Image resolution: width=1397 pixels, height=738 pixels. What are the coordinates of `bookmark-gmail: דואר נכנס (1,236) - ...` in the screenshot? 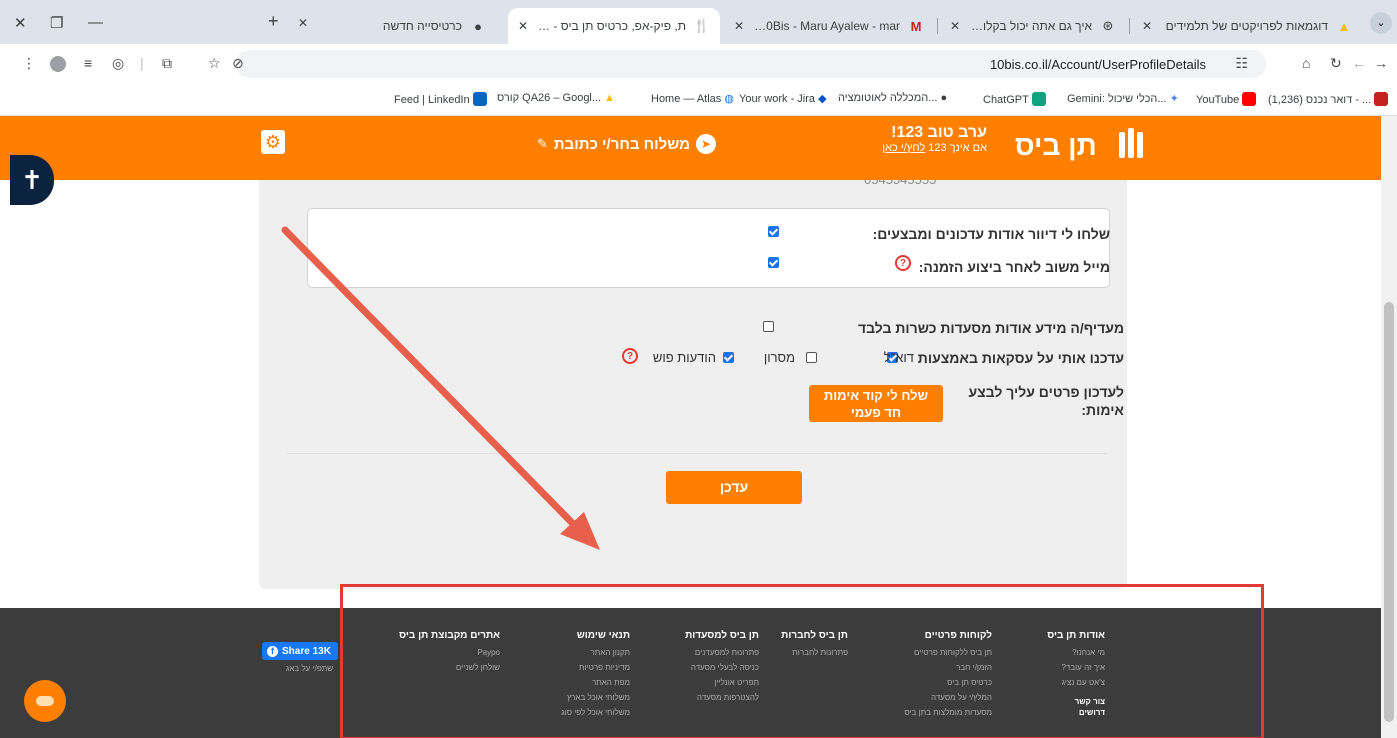 It's located at (1328, 99).